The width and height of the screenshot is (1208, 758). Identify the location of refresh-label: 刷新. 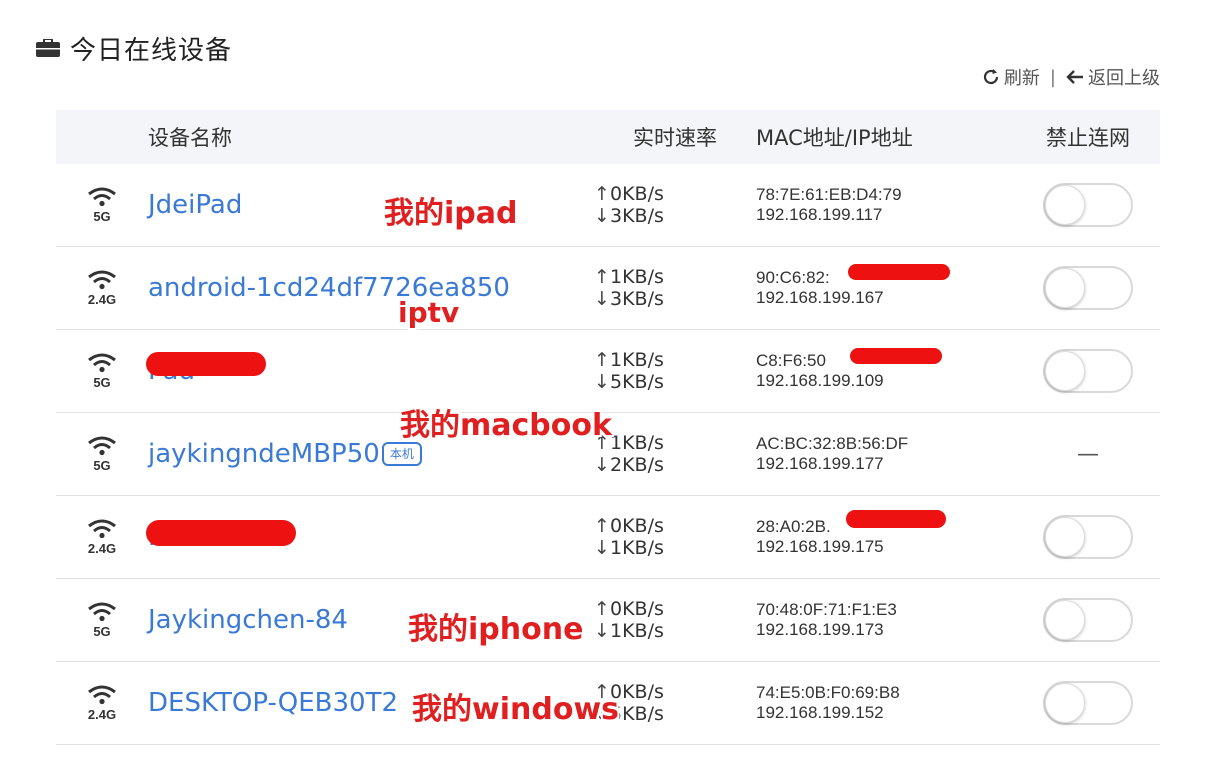
(1021, 78).